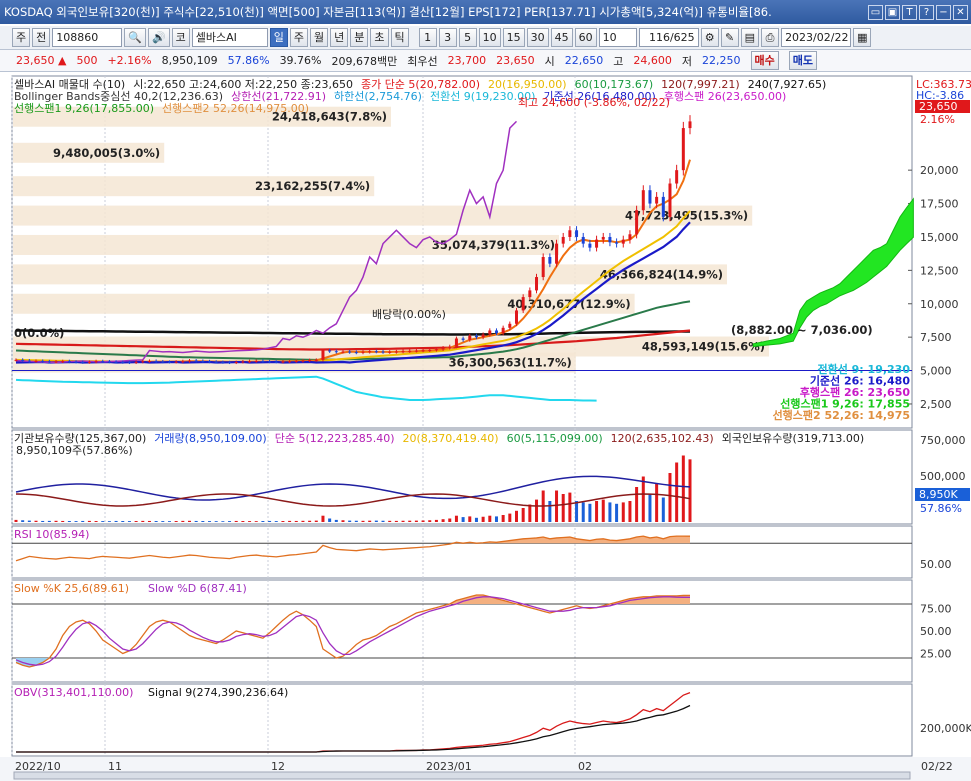 The height and width of the screenshot is (781, 971). What do you see at coordinates (210, 438) in the screenshot?
I see `volume-legend: 거래량(8,950,109.00)` at bounding box center [210, 438].